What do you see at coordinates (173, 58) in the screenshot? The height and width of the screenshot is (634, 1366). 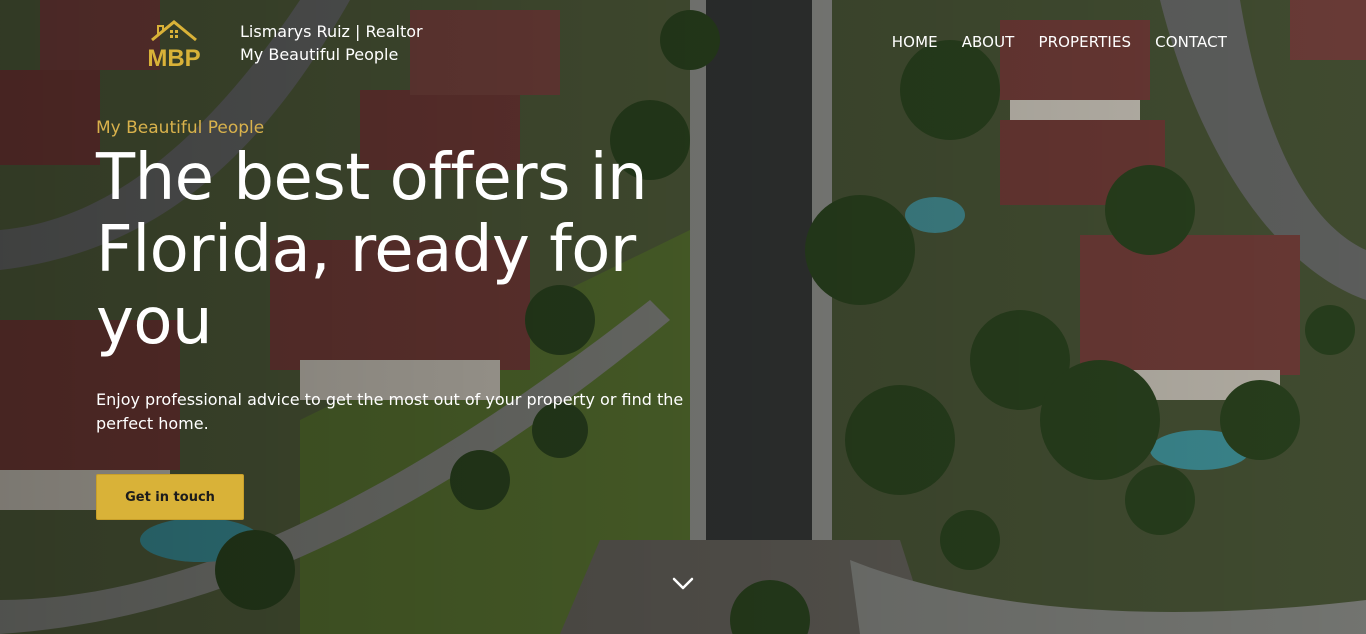 I see `logo-text: MBP` at bounding box center [173, 58].